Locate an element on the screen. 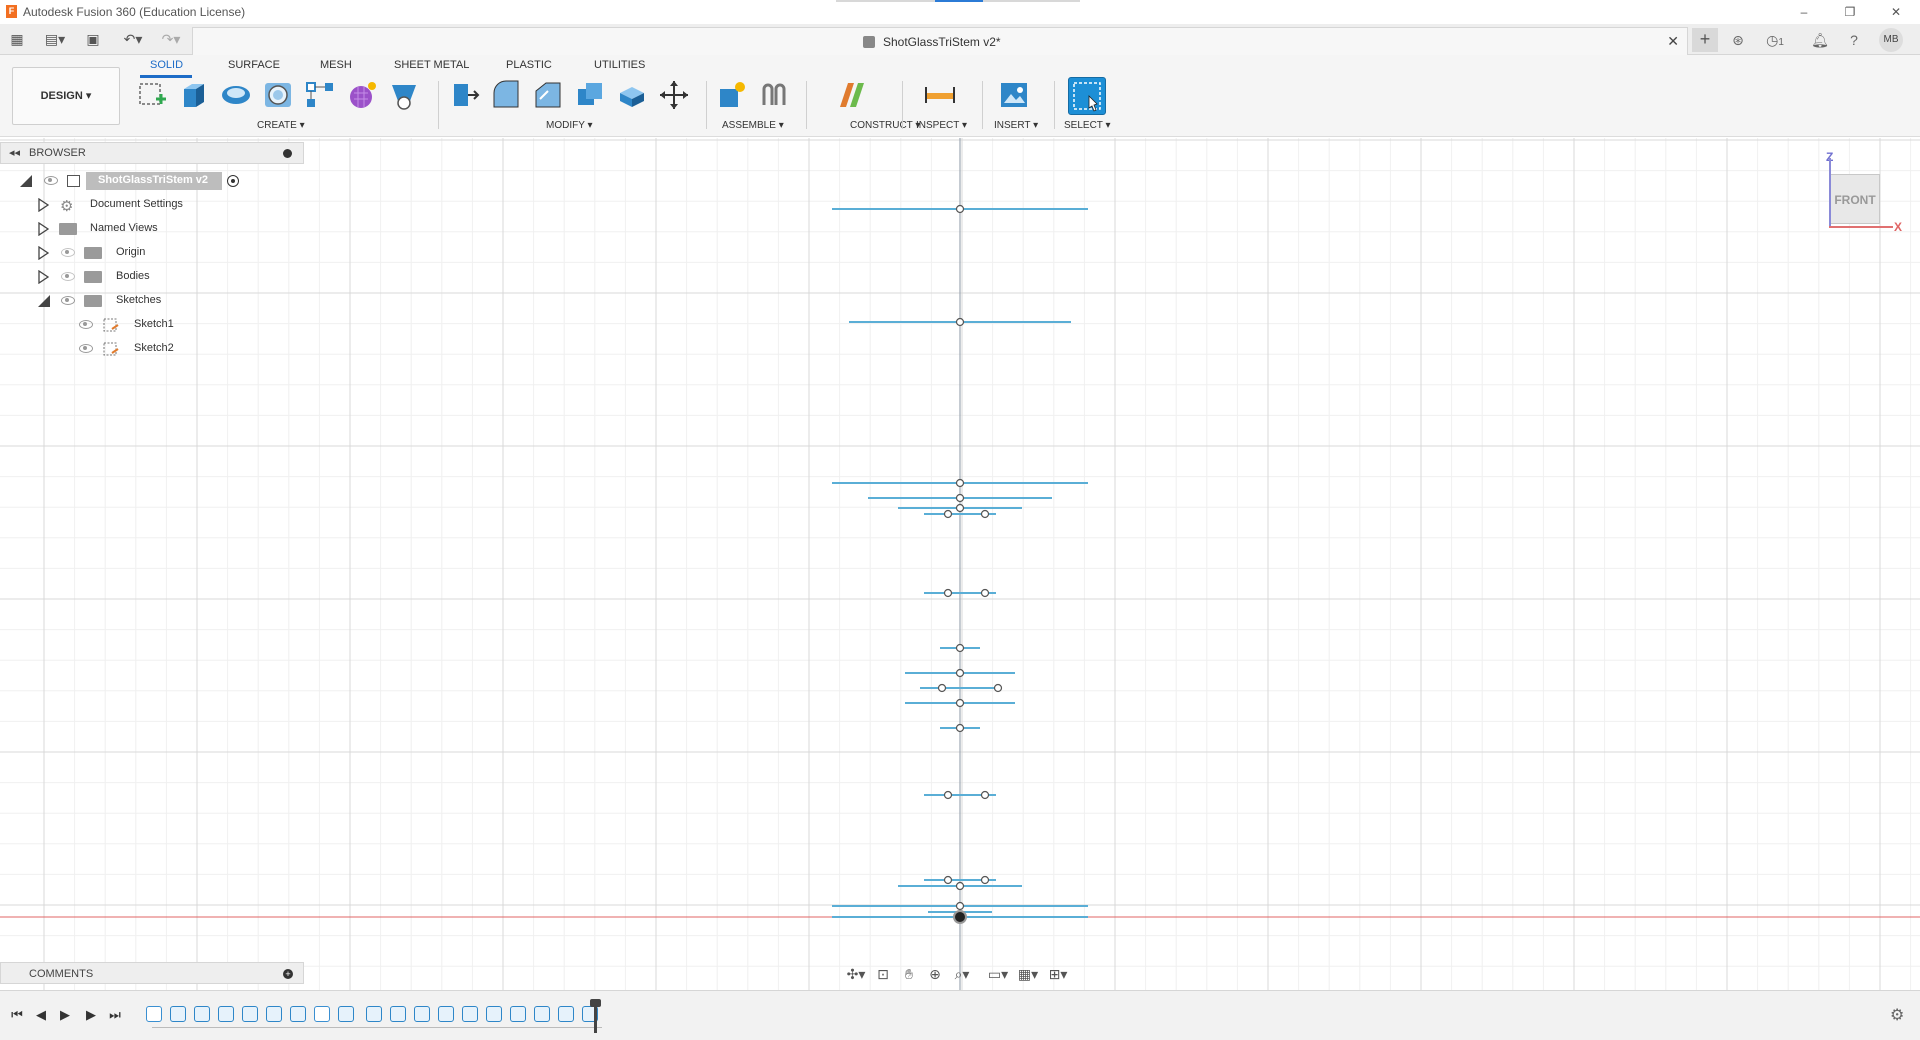  timeline-settings-gear-icon: ⚙ is located at coordinates (1897, 1015).